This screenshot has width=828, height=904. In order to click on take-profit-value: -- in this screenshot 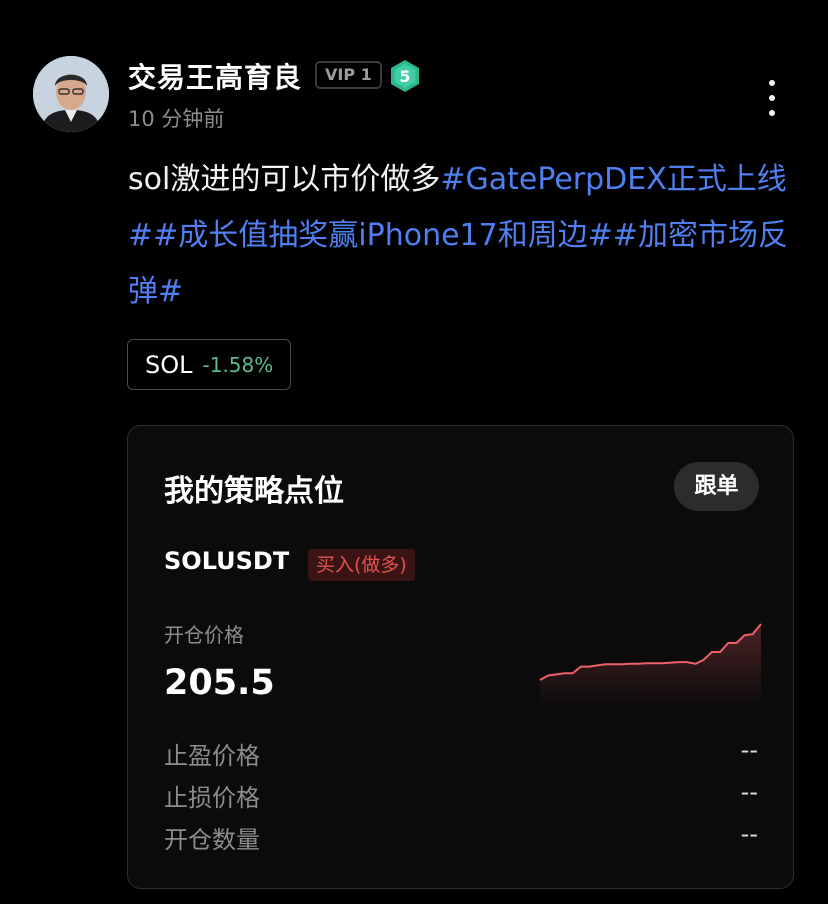, I will do `click(749, 750)`.